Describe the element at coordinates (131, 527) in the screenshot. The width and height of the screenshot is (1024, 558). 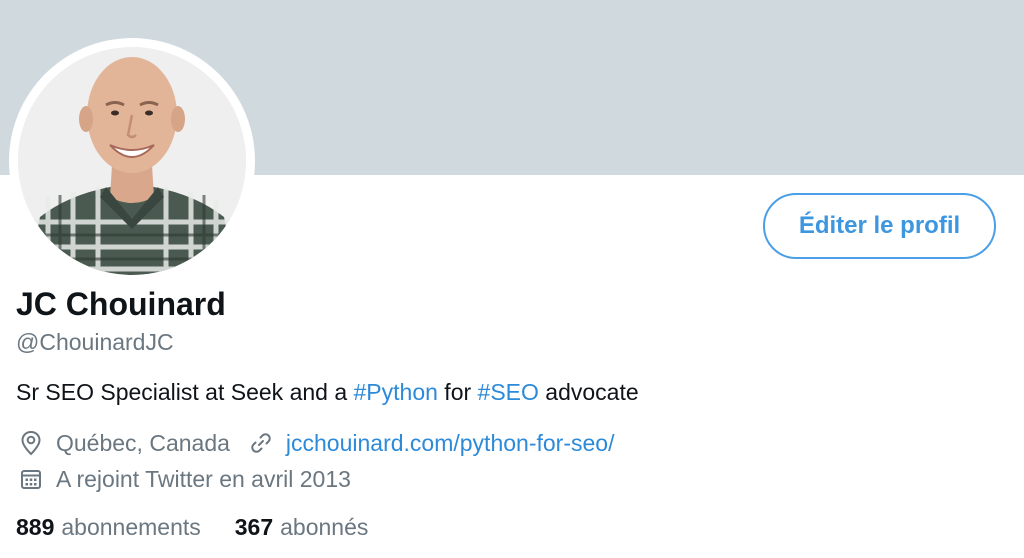
I see `following-label: abonnements` at that location.